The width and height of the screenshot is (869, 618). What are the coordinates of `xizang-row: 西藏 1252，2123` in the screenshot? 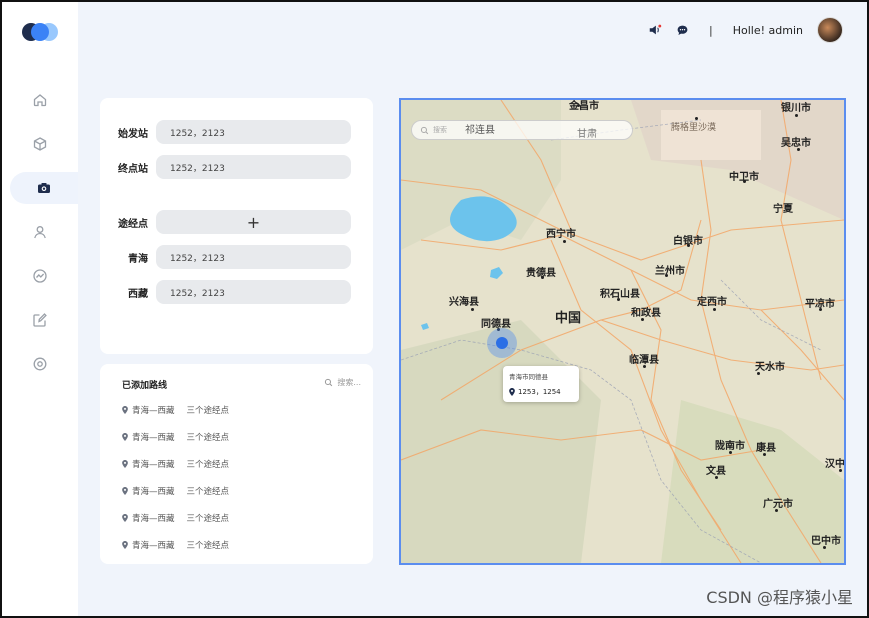 It's located at (236, 292).